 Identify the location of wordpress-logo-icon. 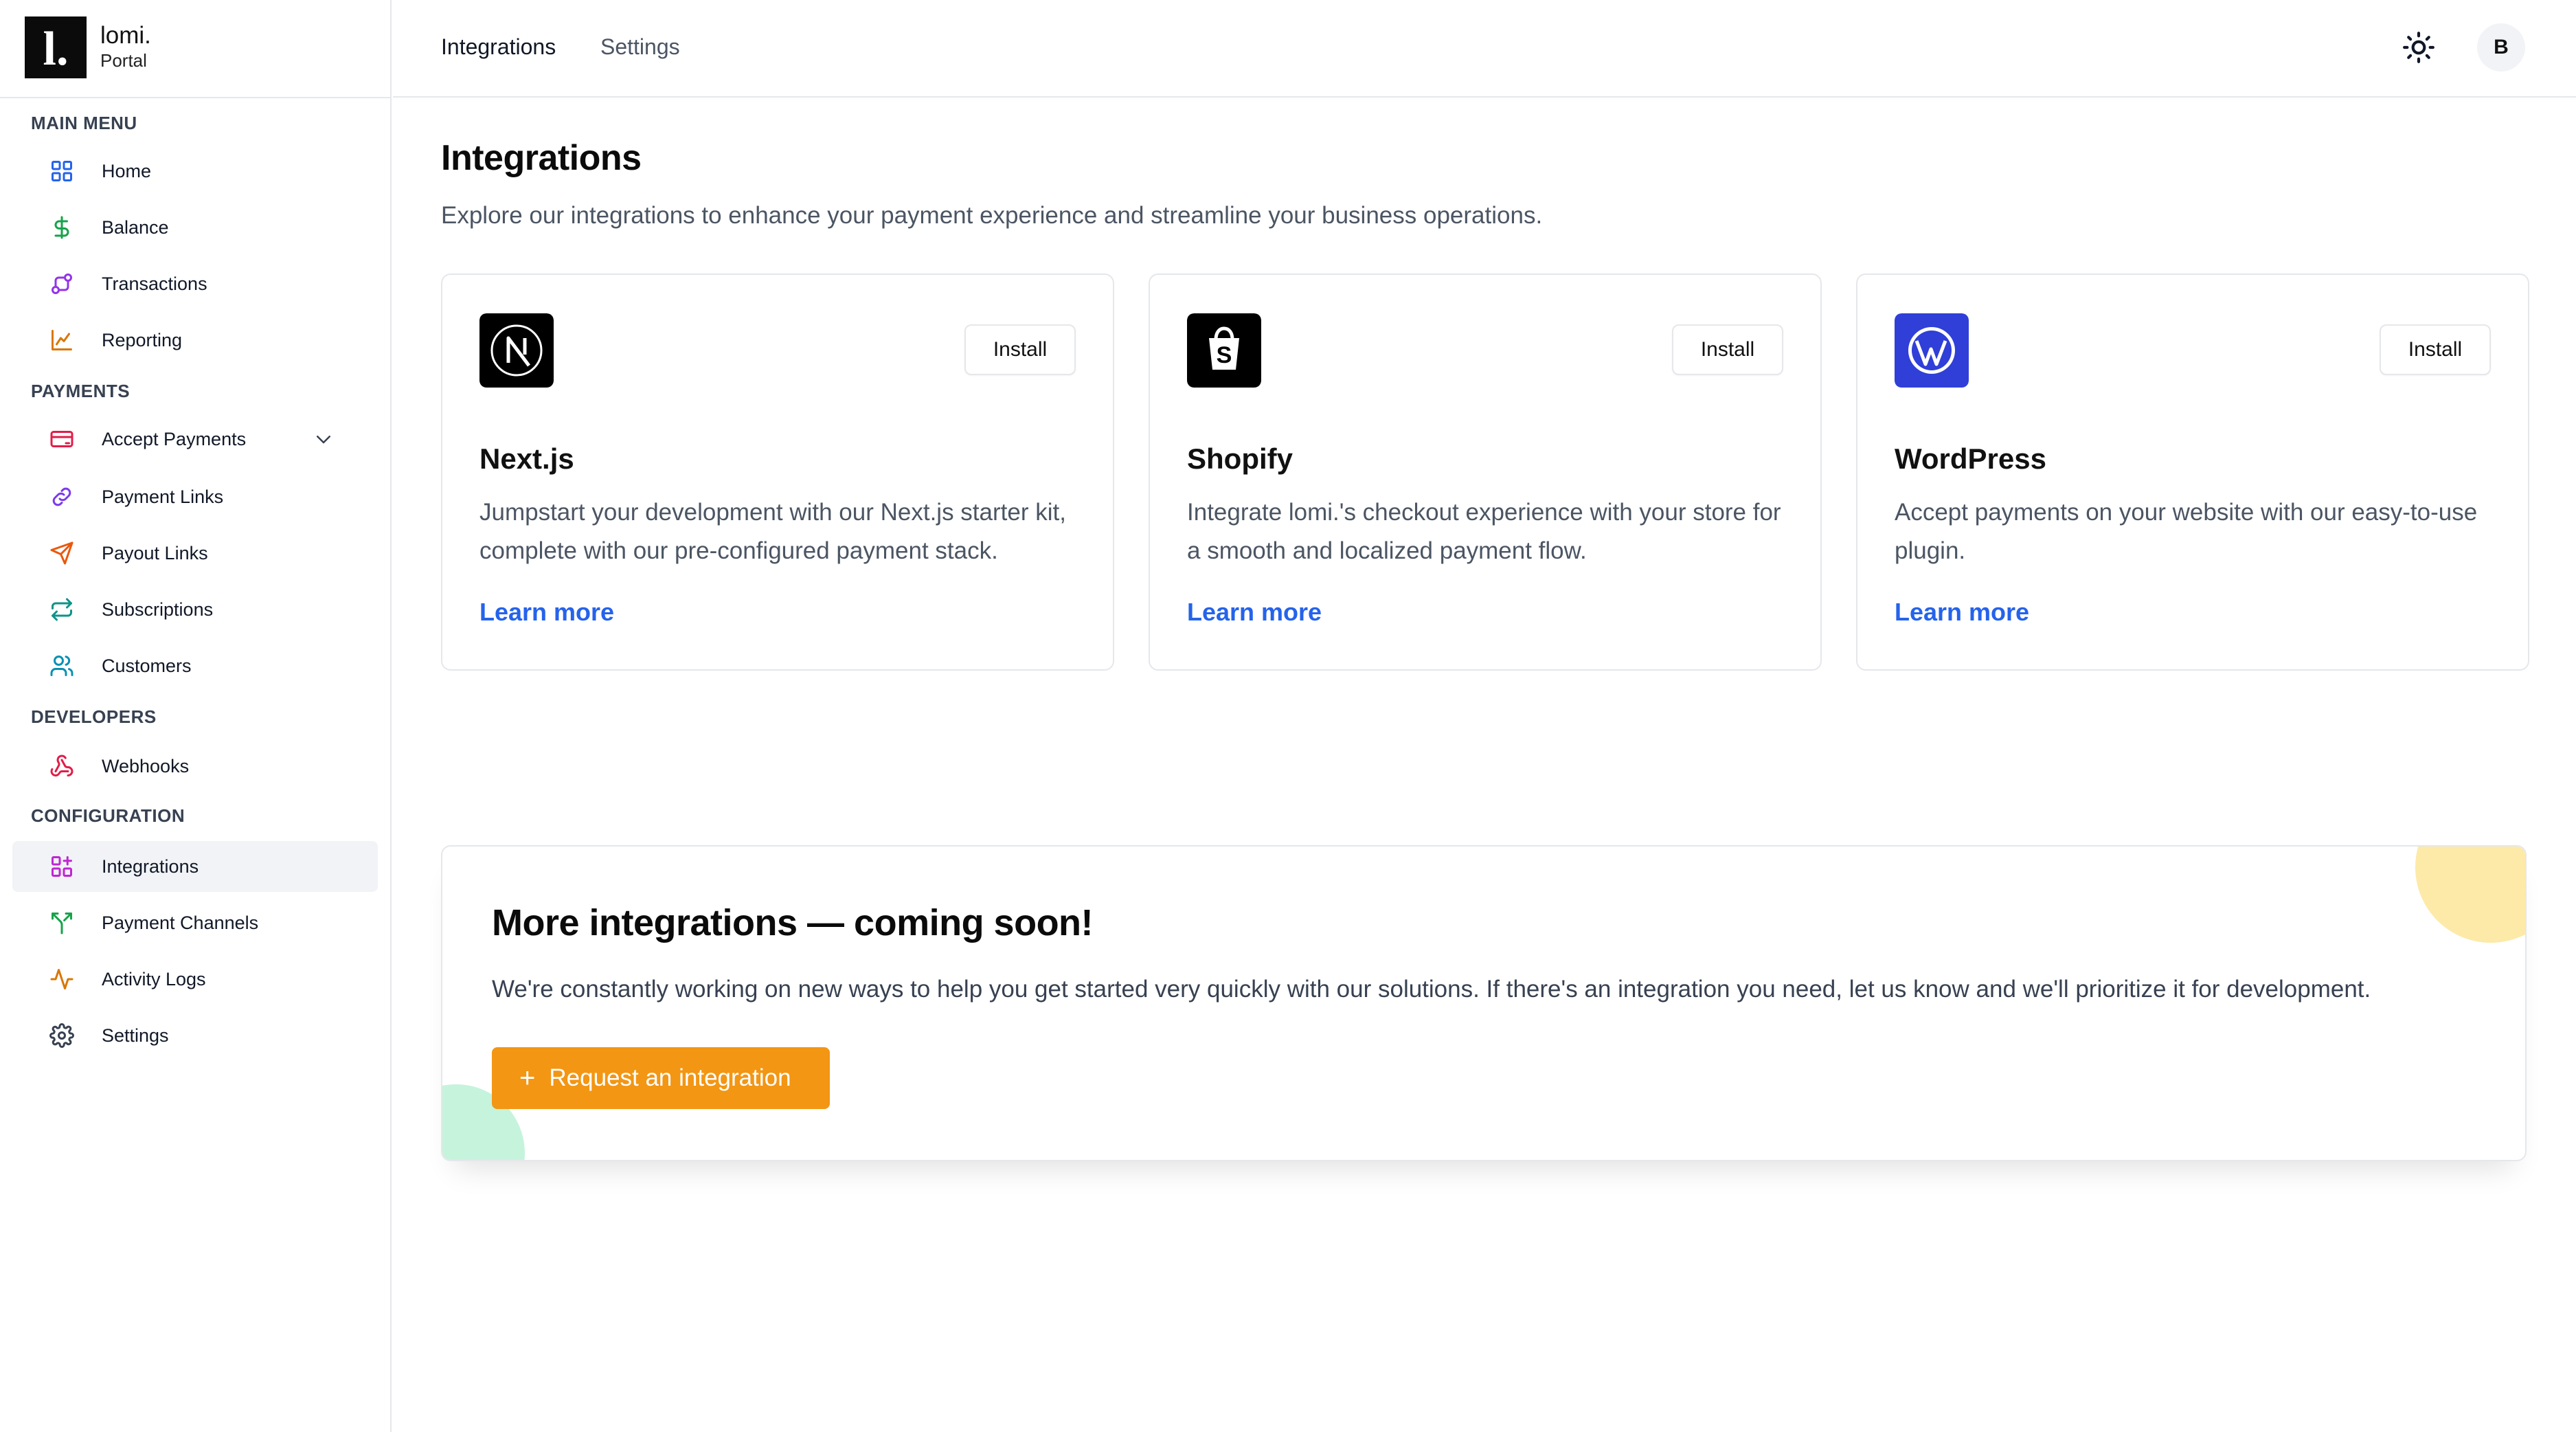
(1932, 350).